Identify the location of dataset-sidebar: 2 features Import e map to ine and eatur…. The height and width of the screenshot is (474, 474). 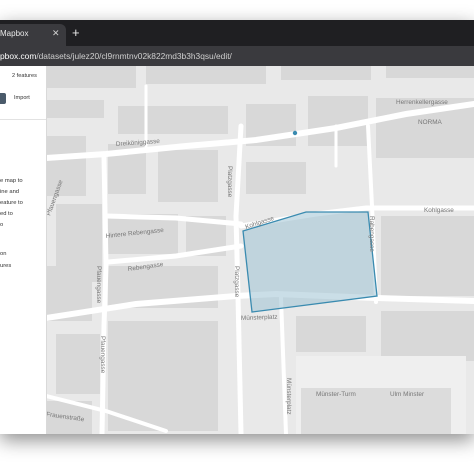
(23, 250).